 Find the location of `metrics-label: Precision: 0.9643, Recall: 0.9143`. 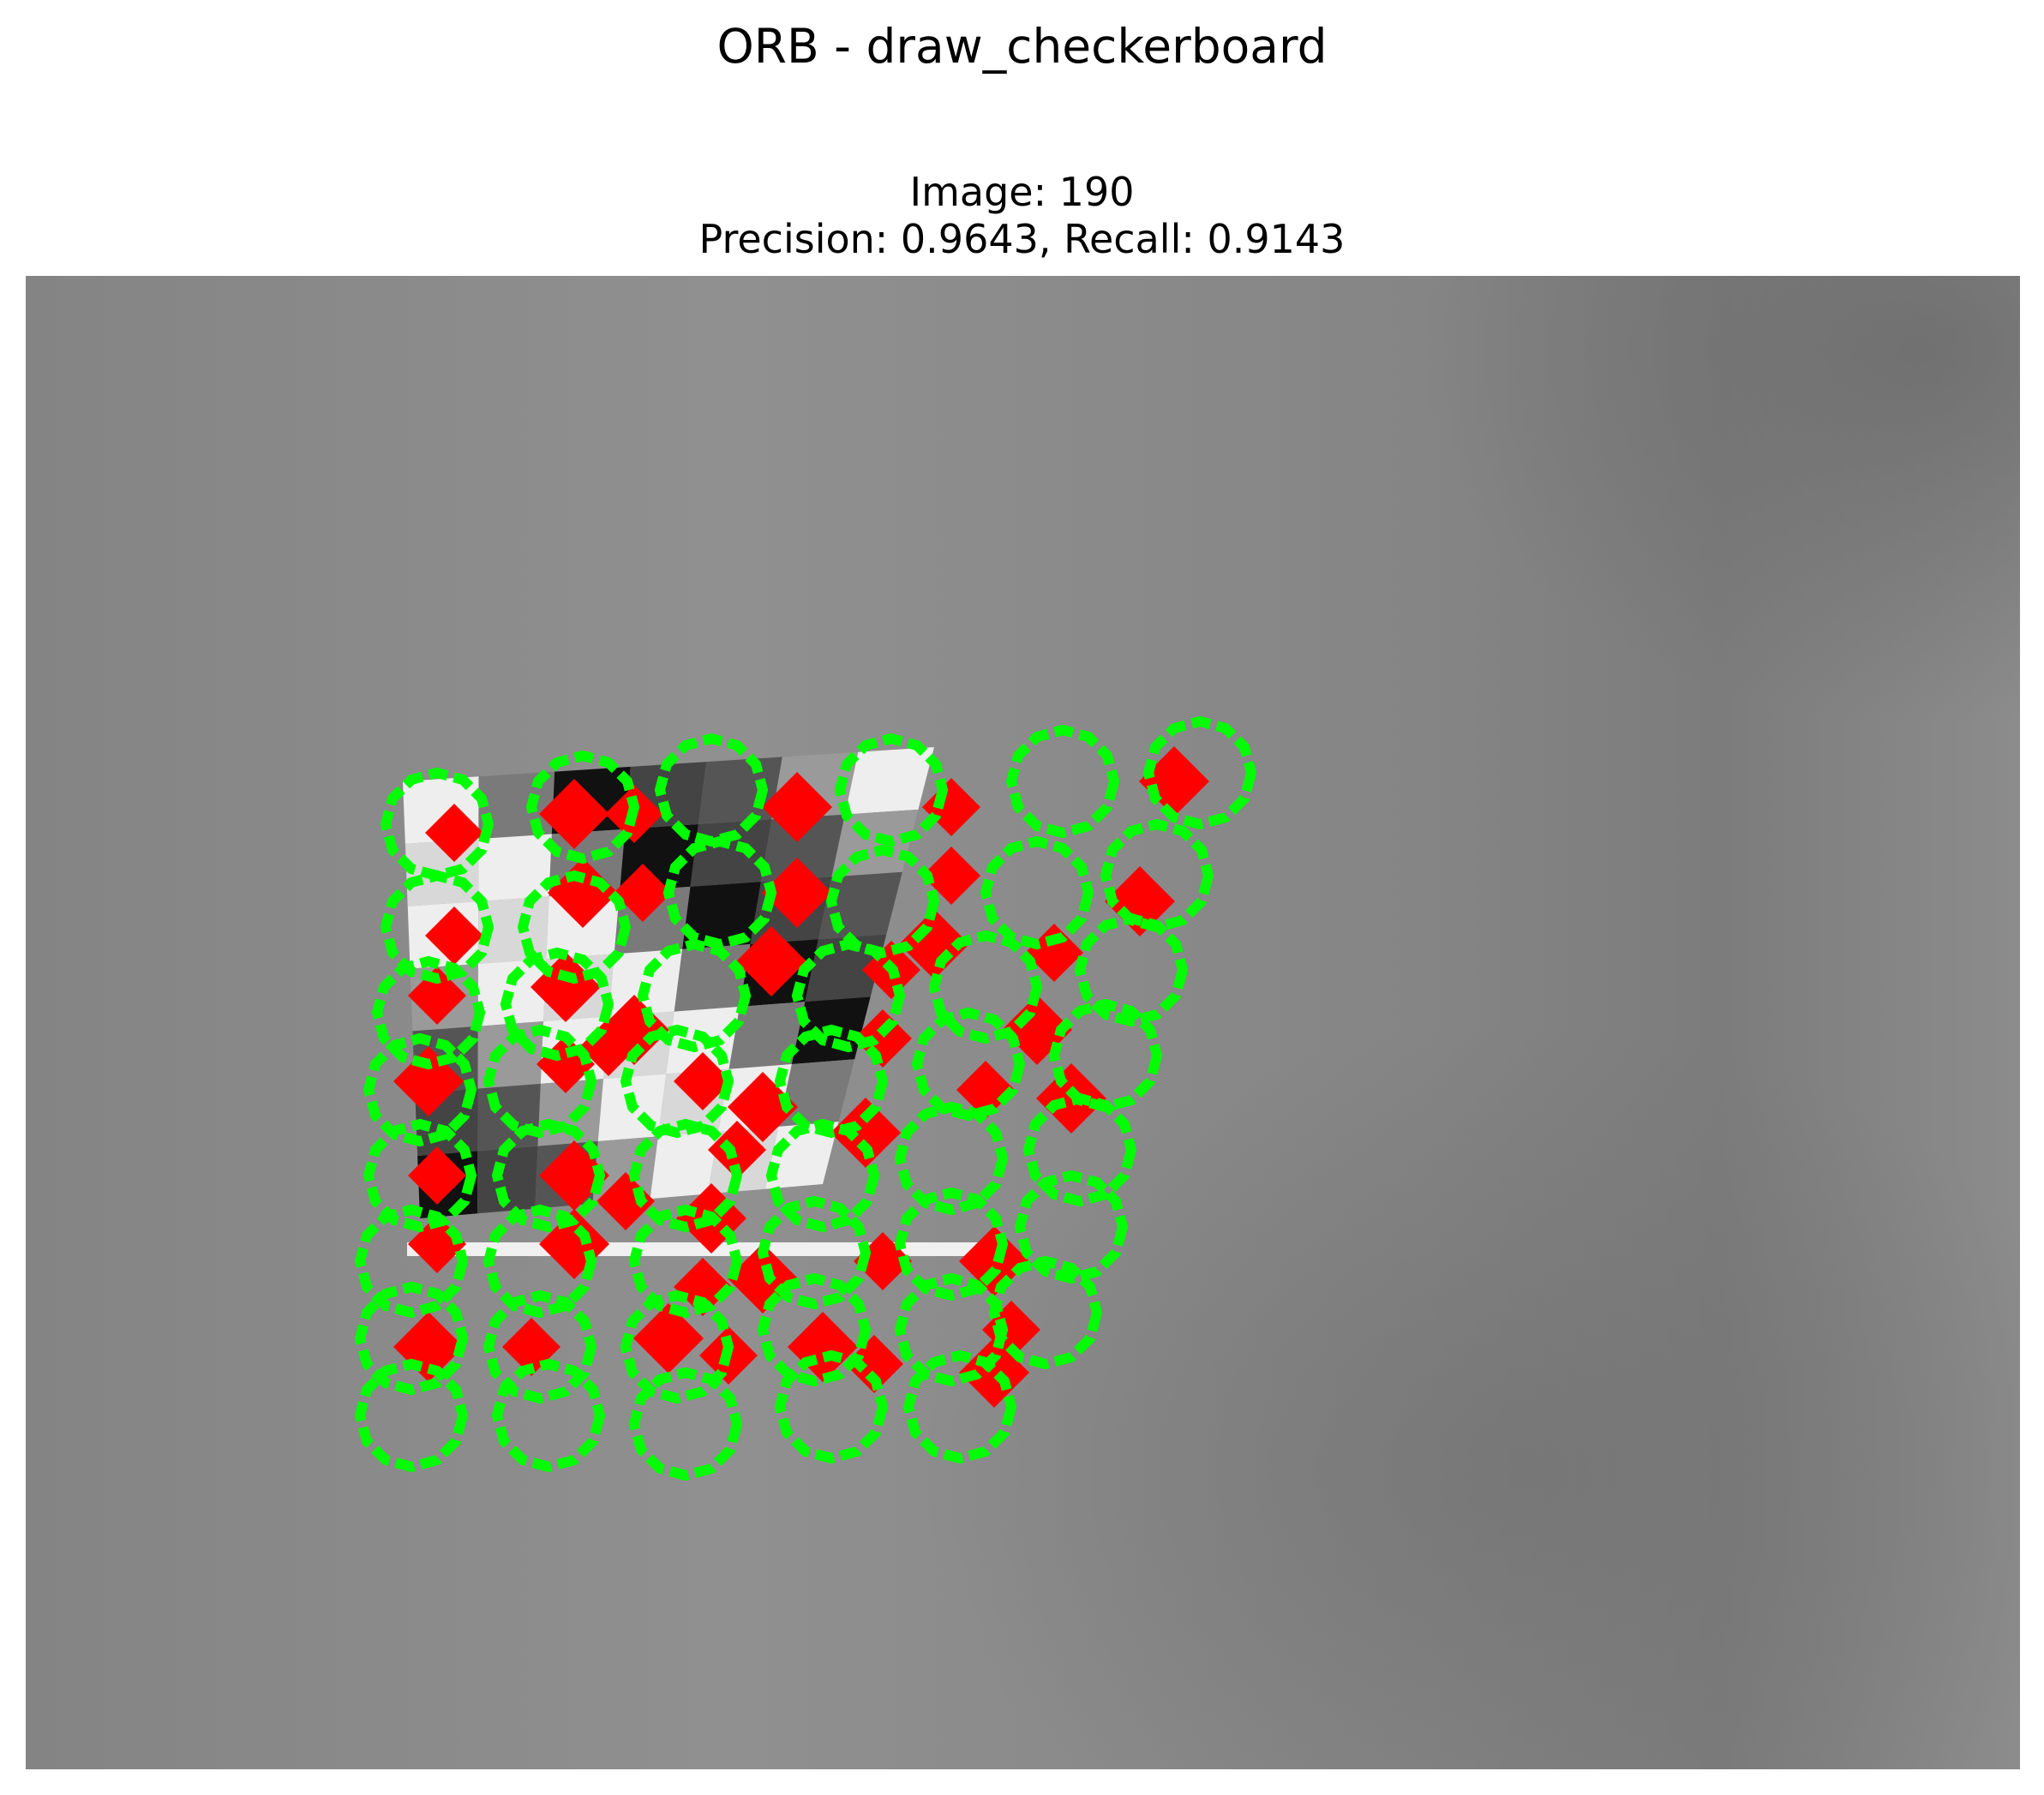

metrics-label: Precision: 0.9643, Recall: 0.9143 is located at coordinates (1022, 239).